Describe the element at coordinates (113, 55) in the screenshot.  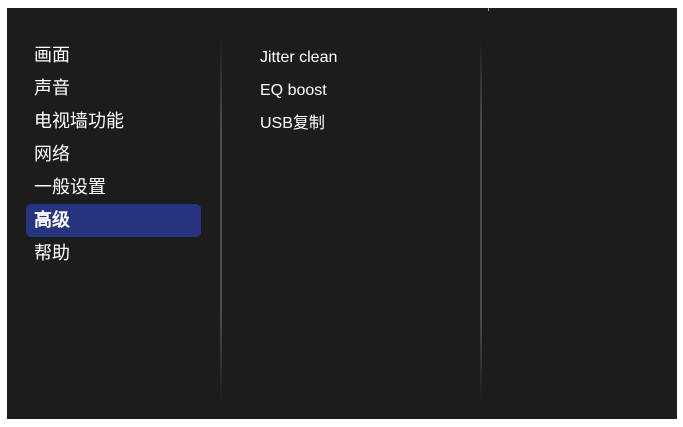
I see `menu-item-picture: 画面` at that location.